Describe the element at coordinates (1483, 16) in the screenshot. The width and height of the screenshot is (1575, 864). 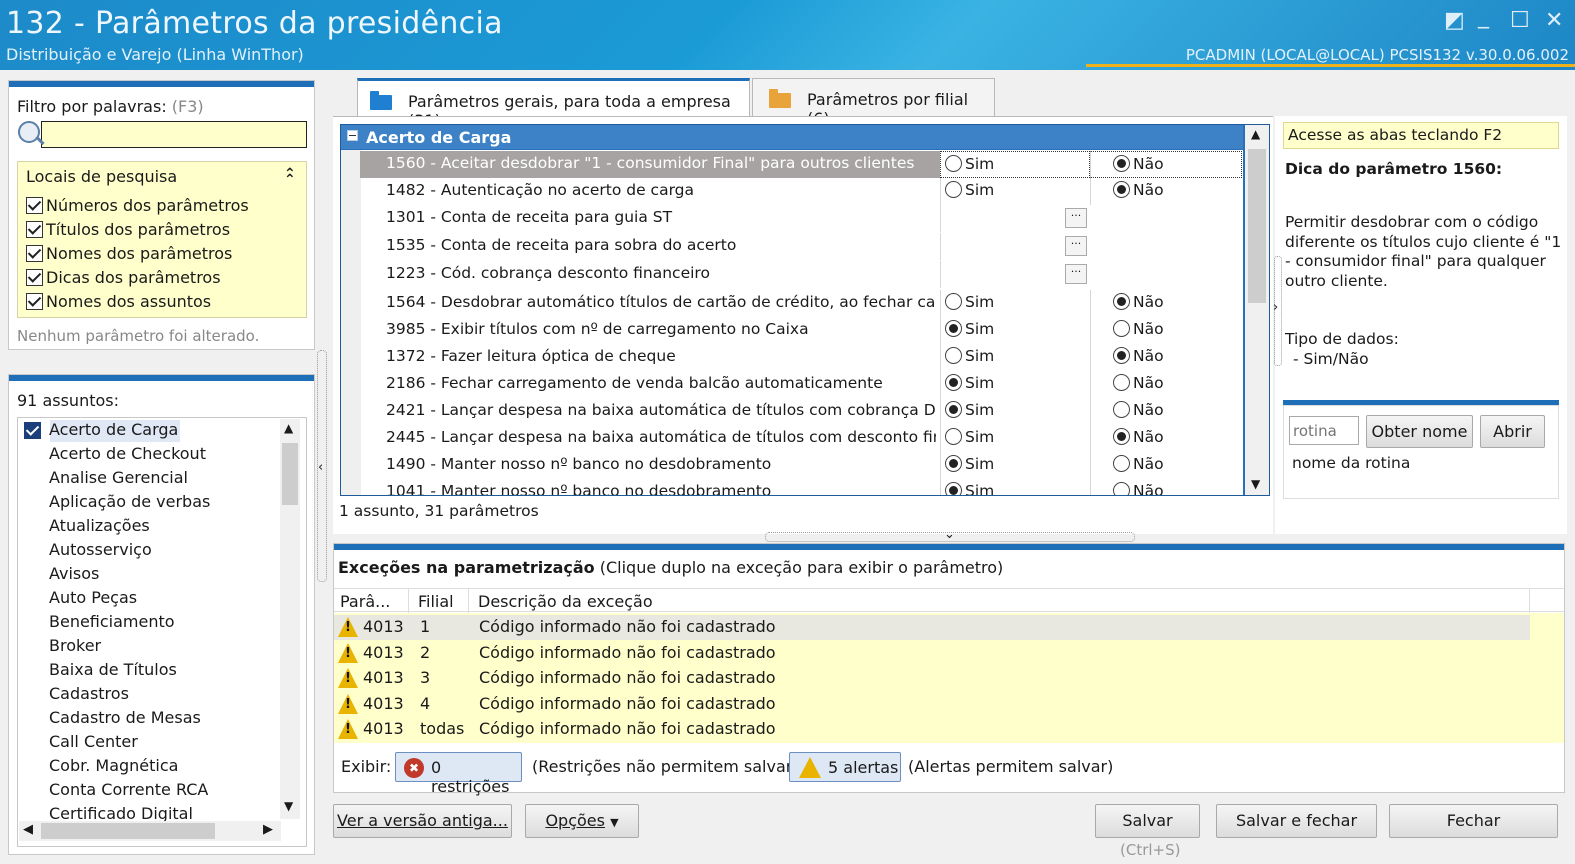
I see `minimize-button: _` at that location.